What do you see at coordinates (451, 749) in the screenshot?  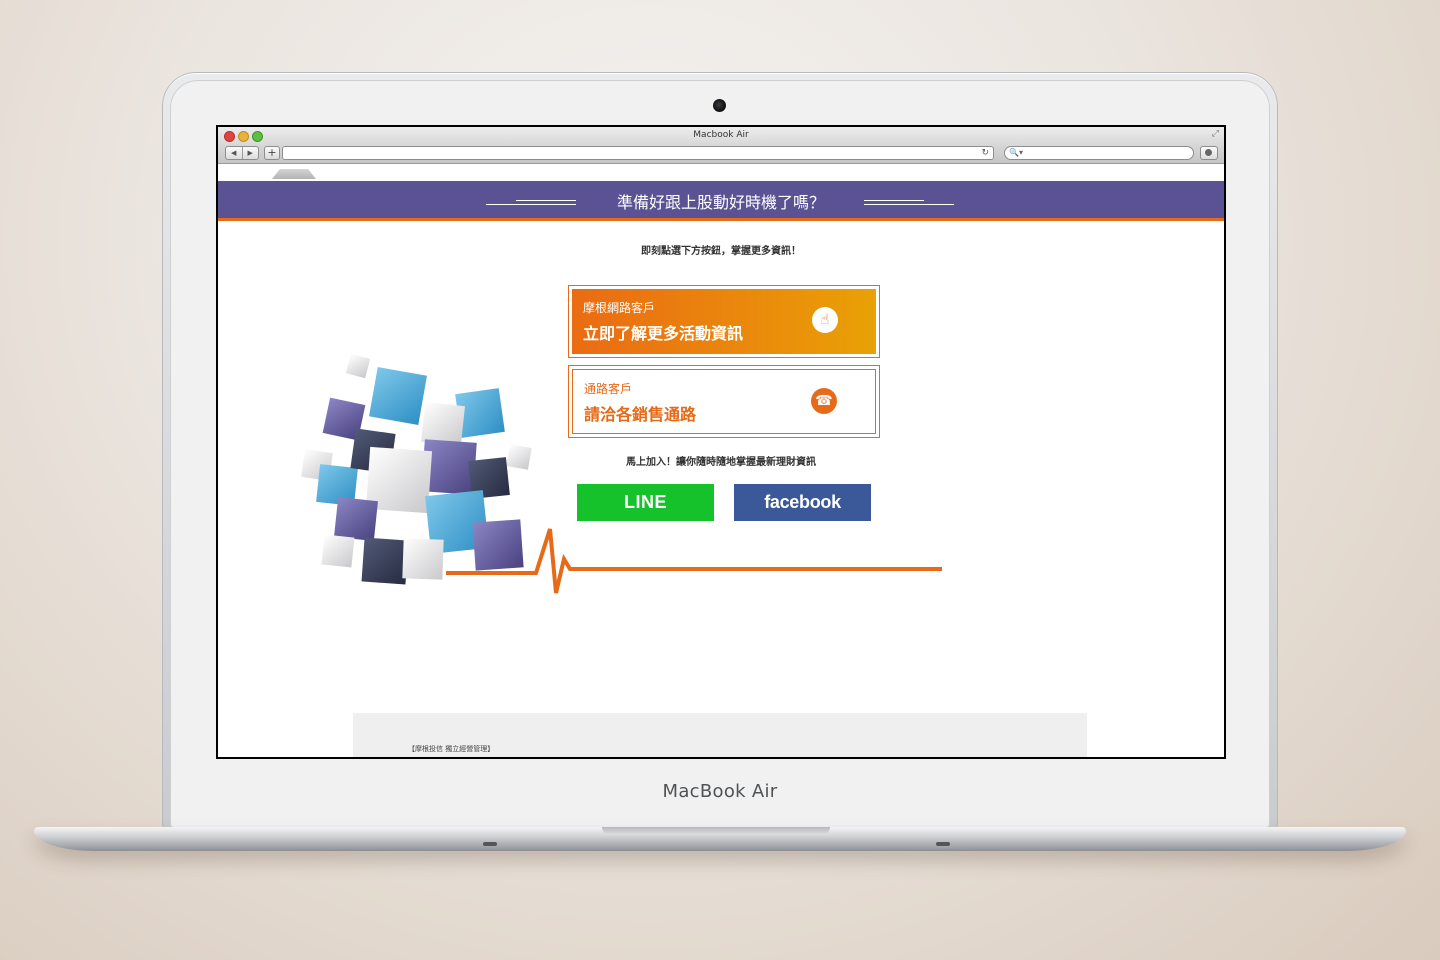 I see `footer-text: 【摩根投信 獨立經營管理】` at bounding box center [451, 749].